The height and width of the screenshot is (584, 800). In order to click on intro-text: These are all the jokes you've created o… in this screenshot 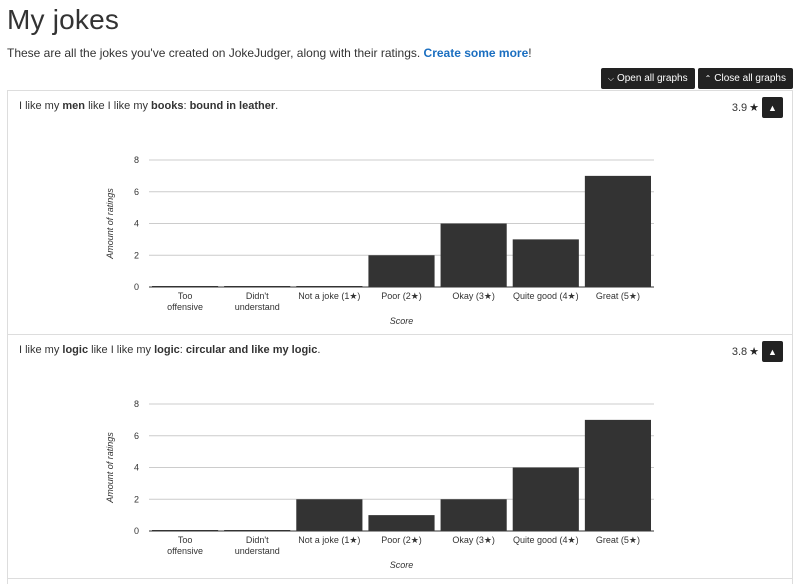, I will do `click(269, 53)`.